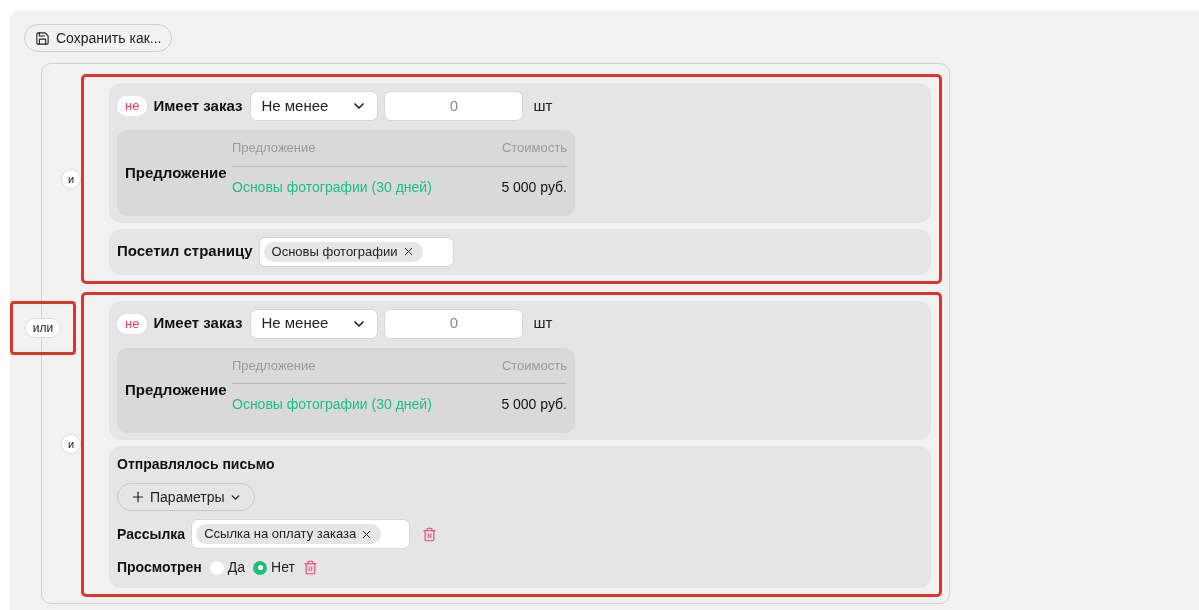 This screenshot has width=1199, height=610. I want to click on tags-field: Основы фотографии, so click(356, 251).